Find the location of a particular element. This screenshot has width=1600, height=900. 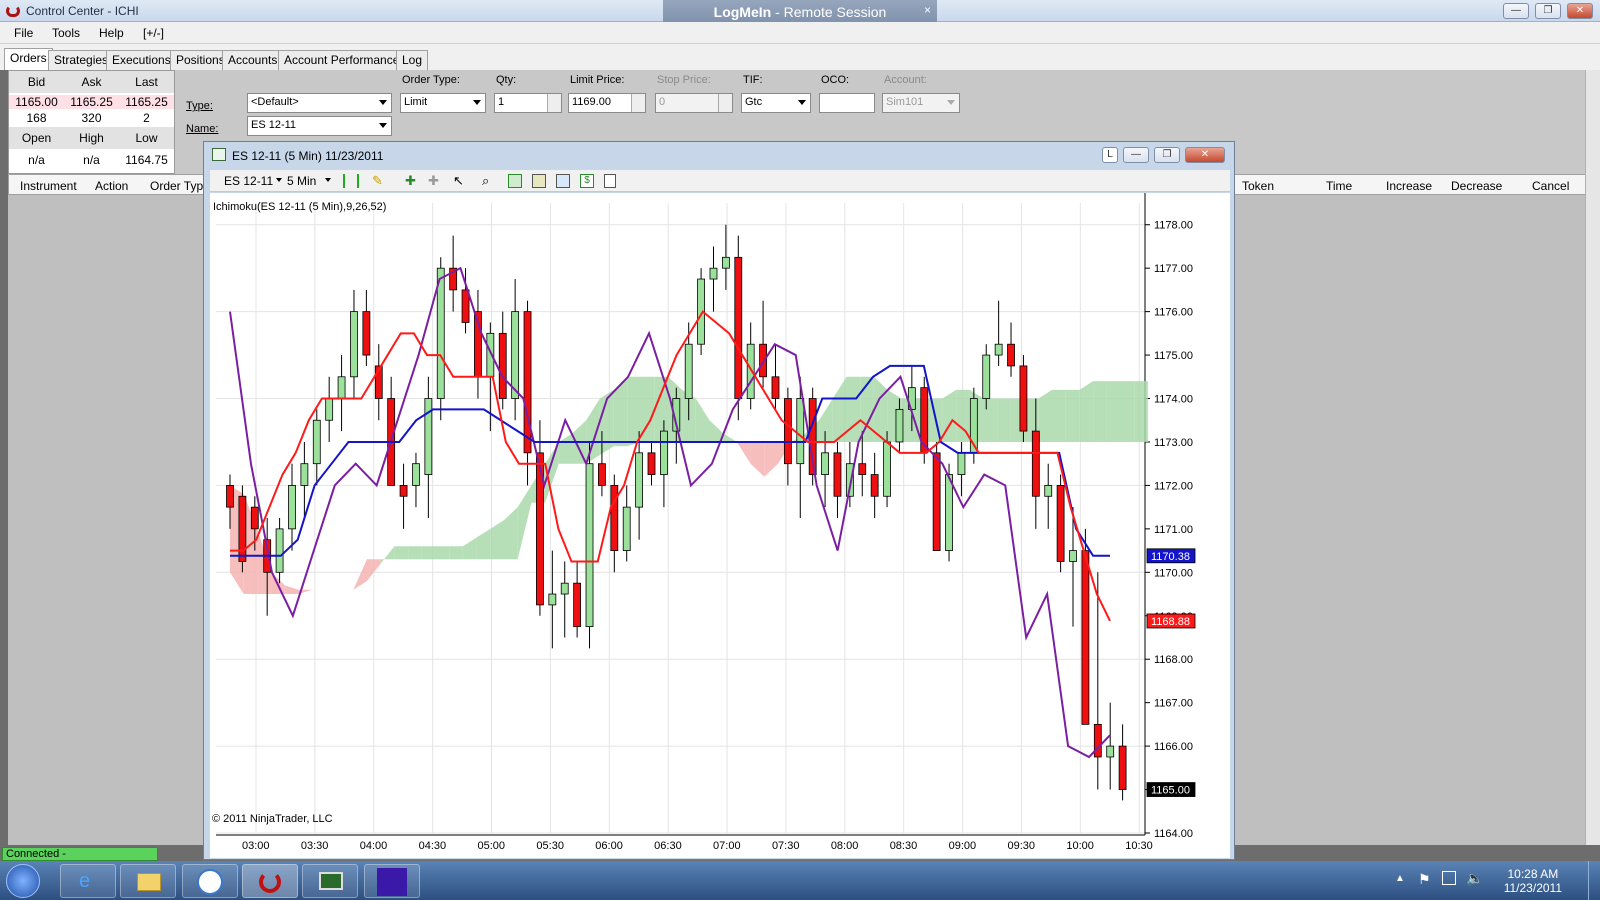

toolbar-instrument-select: ES 12-11 is located at coordinates (248, 181).